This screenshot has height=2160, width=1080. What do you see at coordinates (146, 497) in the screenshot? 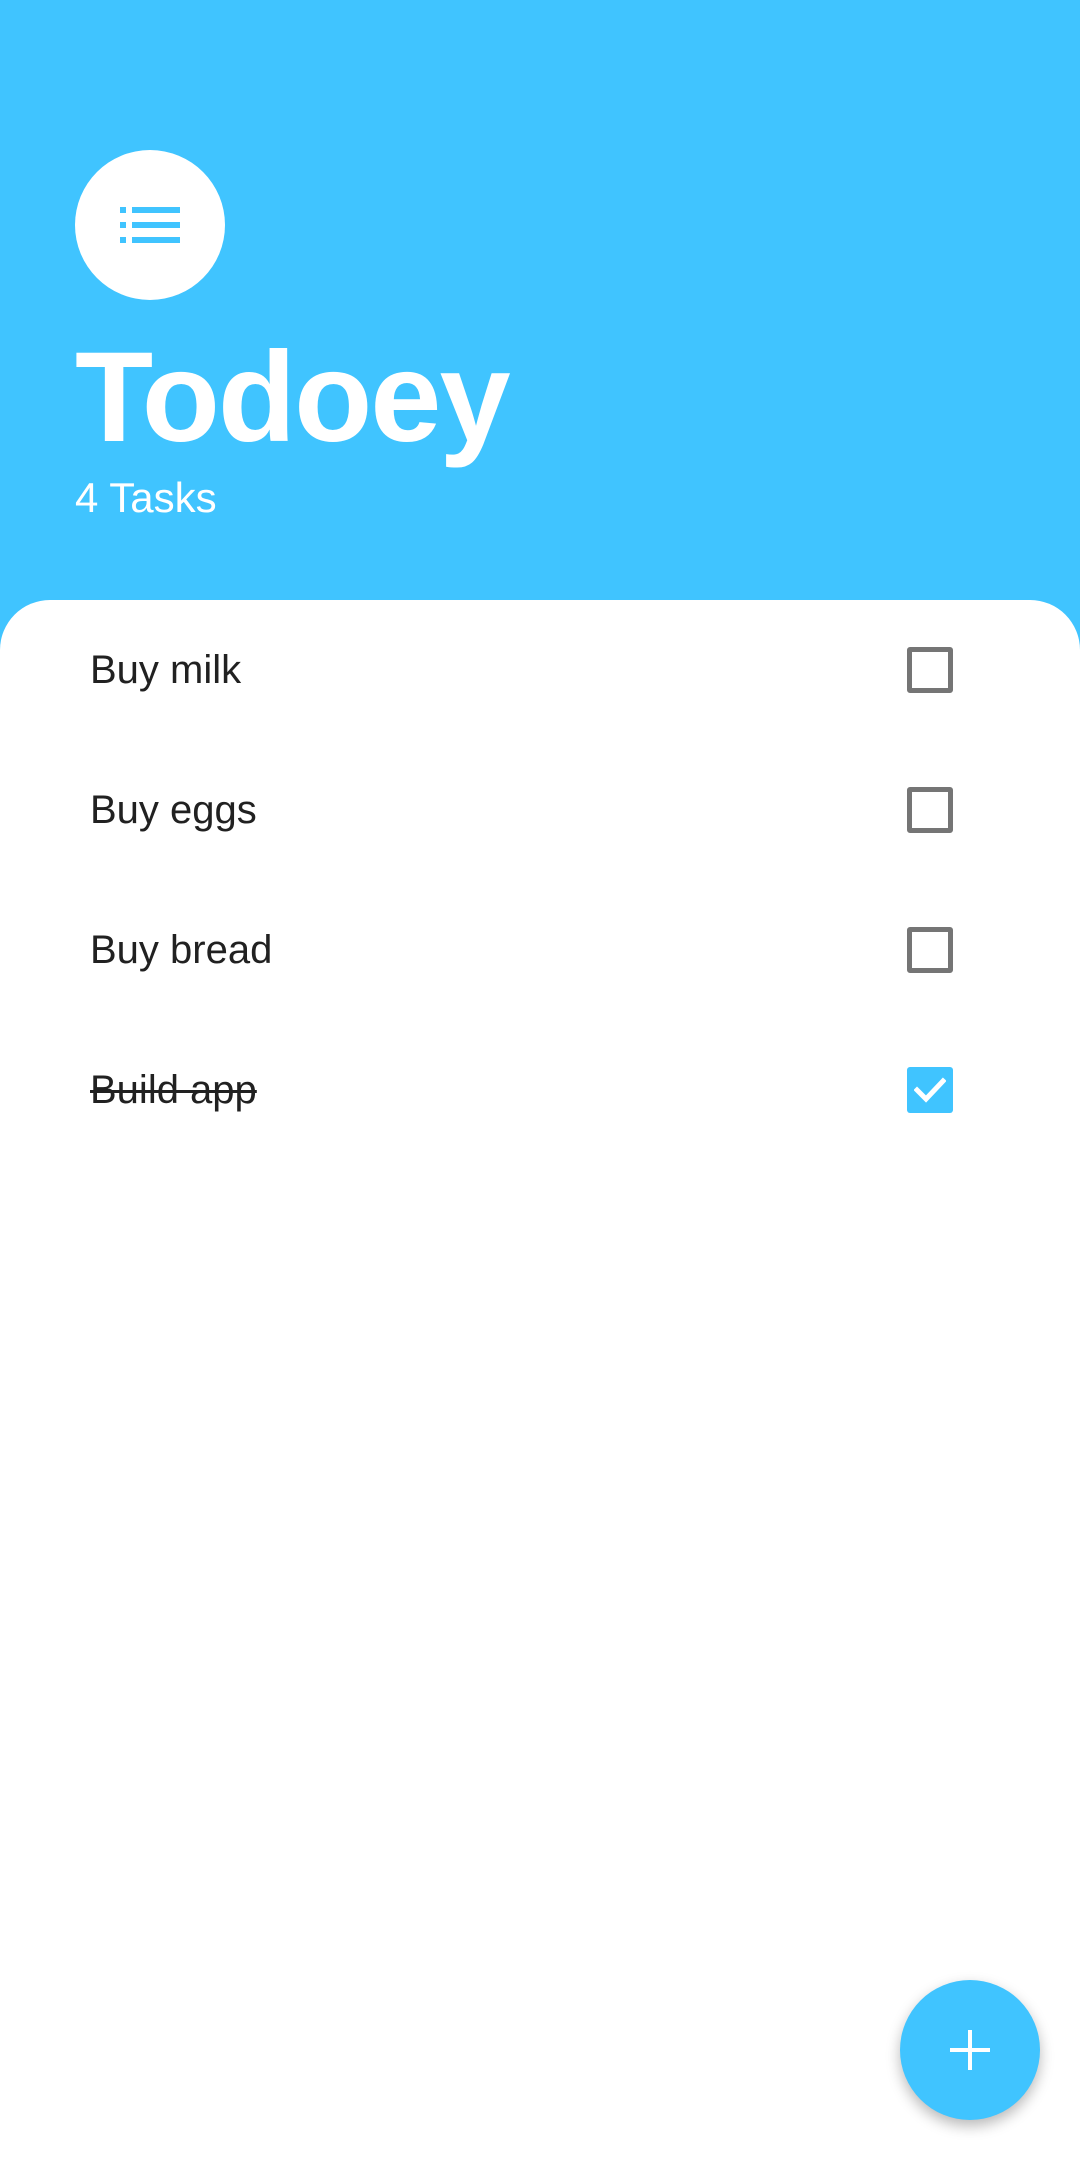
I see `task-count: 4 Tasks` at bounding box center [146, 497].